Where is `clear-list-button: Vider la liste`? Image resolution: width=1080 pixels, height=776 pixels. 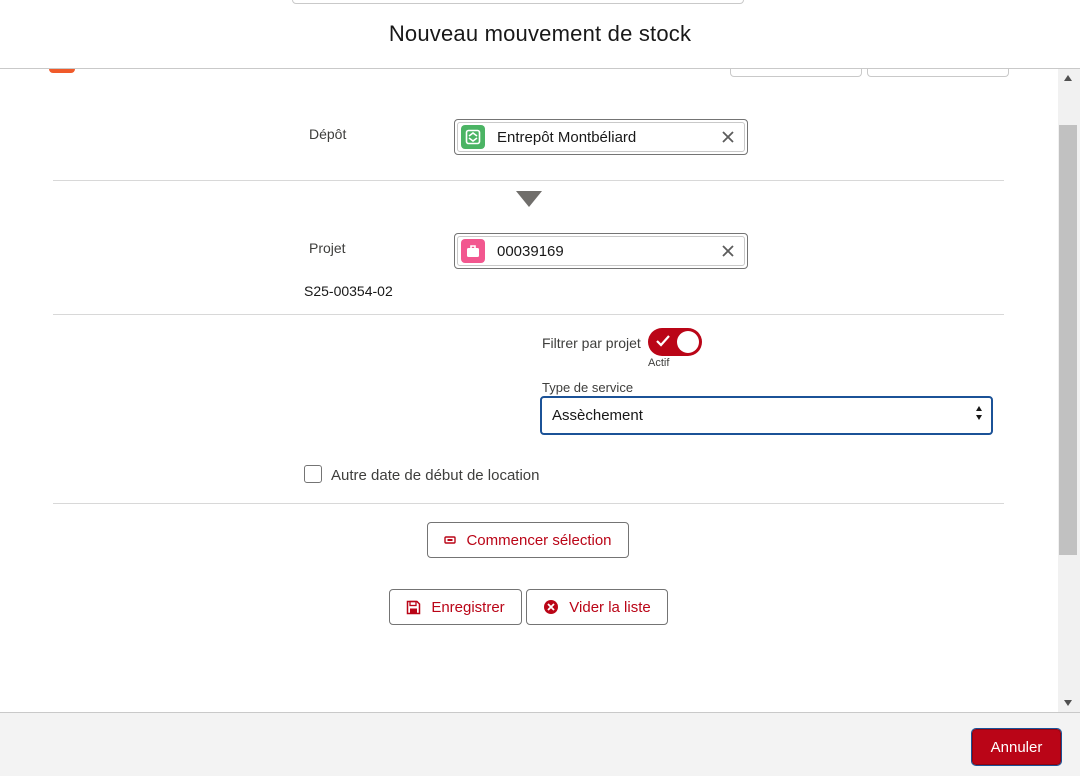 clear-list-button: Vider la liste is located at coordinates (597, 607).